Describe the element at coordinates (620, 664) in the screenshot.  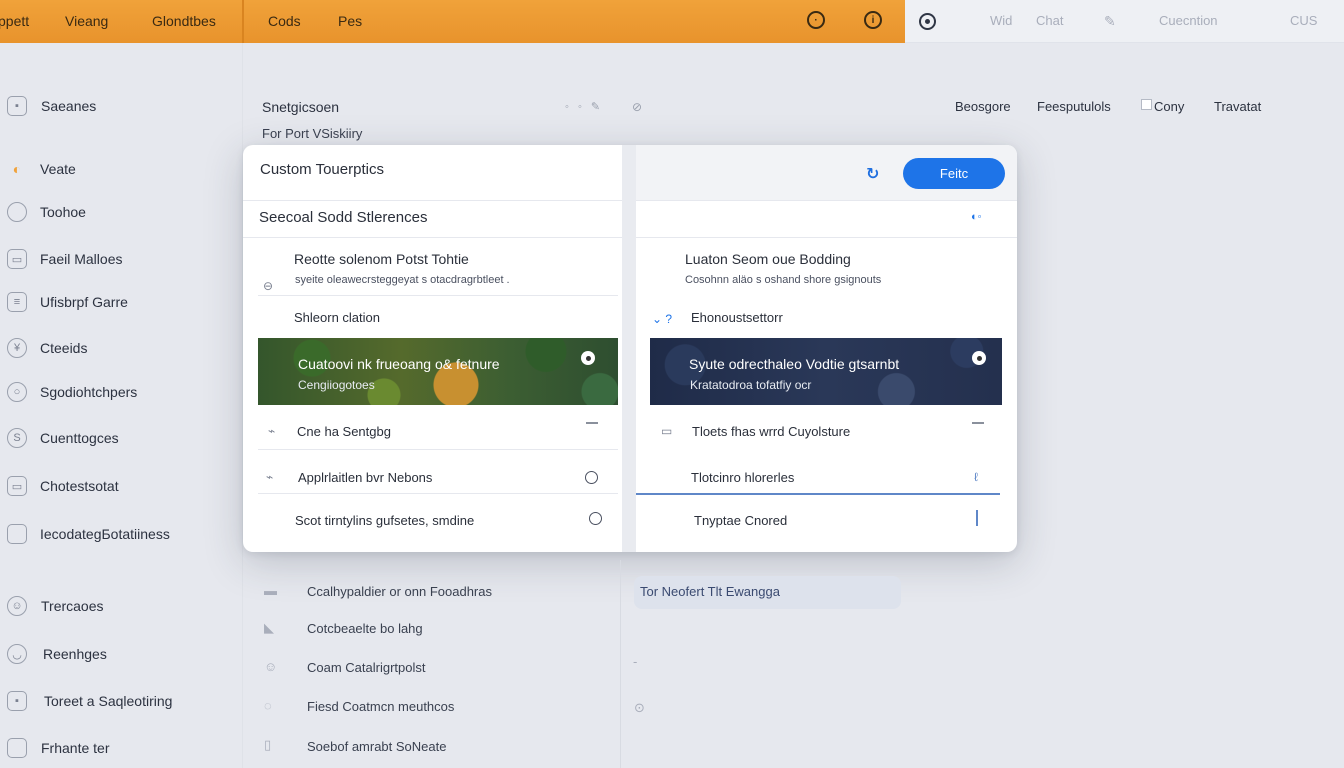
I see `content-divider` at that location.